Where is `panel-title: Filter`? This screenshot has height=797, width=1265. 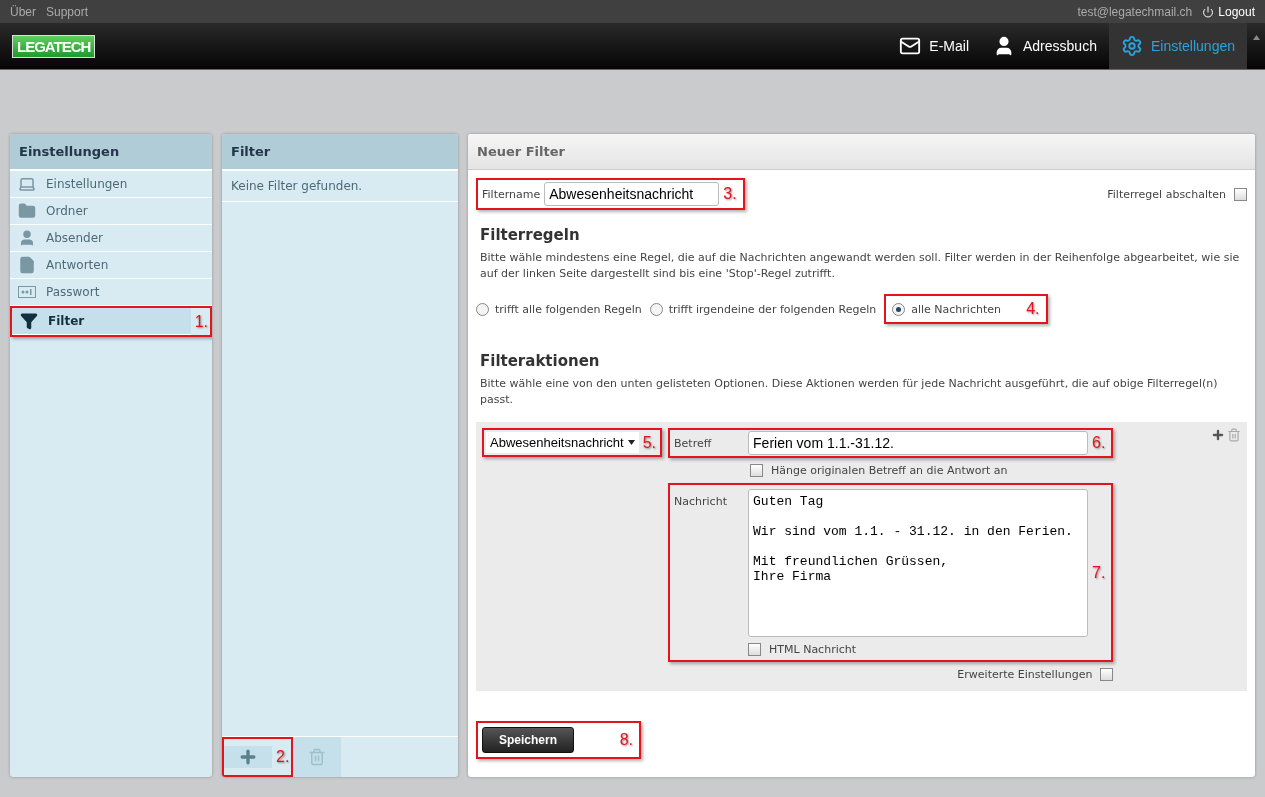 panel-title: Filter is located at coordinates (340, 152).